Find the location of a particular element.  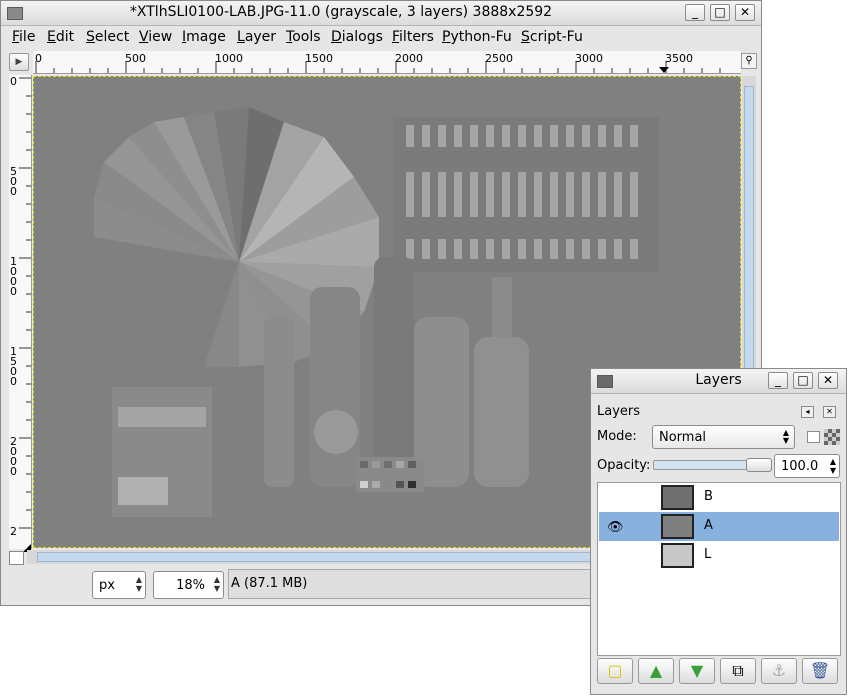

layer-row-a: 👁 A is located at coordinates (719, 526).